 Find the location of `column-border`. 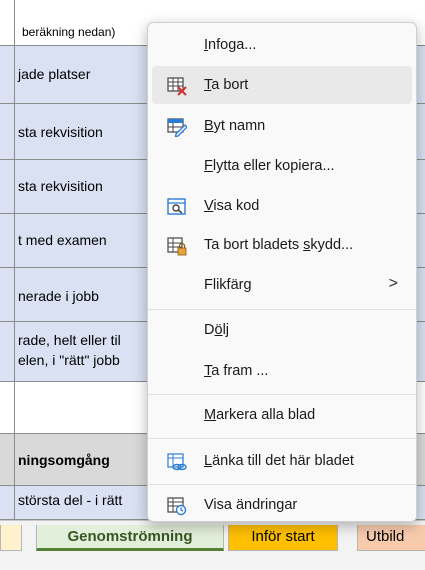

column-border is located at coordinates (14, 260).